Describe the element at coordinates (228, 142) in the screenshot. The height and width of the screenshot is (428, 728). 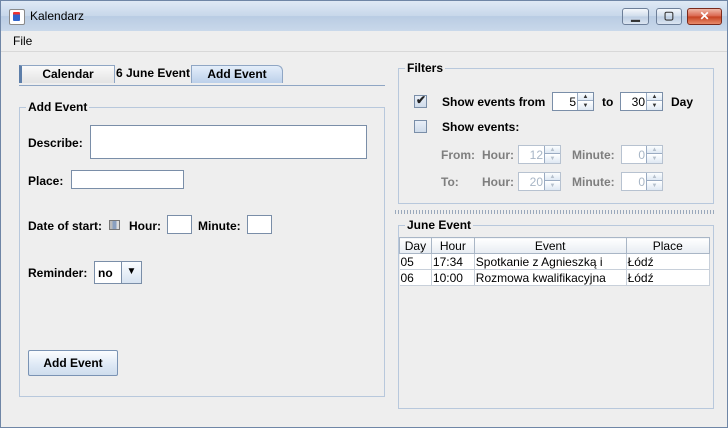
I see `describe-input` at that location.